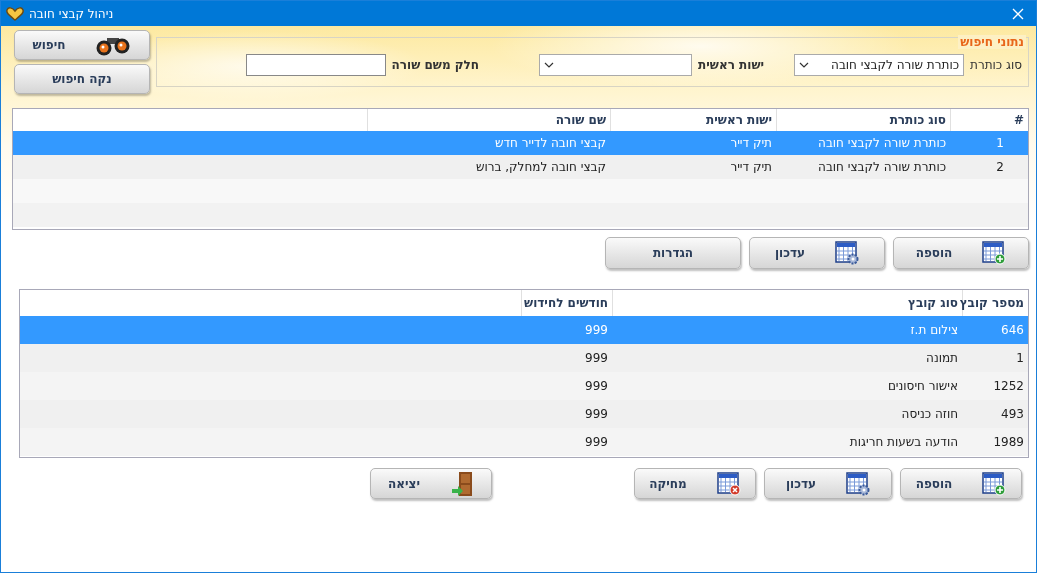 This screenshot has width=1037, height=573. What do you see at coordinates (82, 45) in the screenshot?
I see `action-button: חיפוש` at bounding box center [82, 45].